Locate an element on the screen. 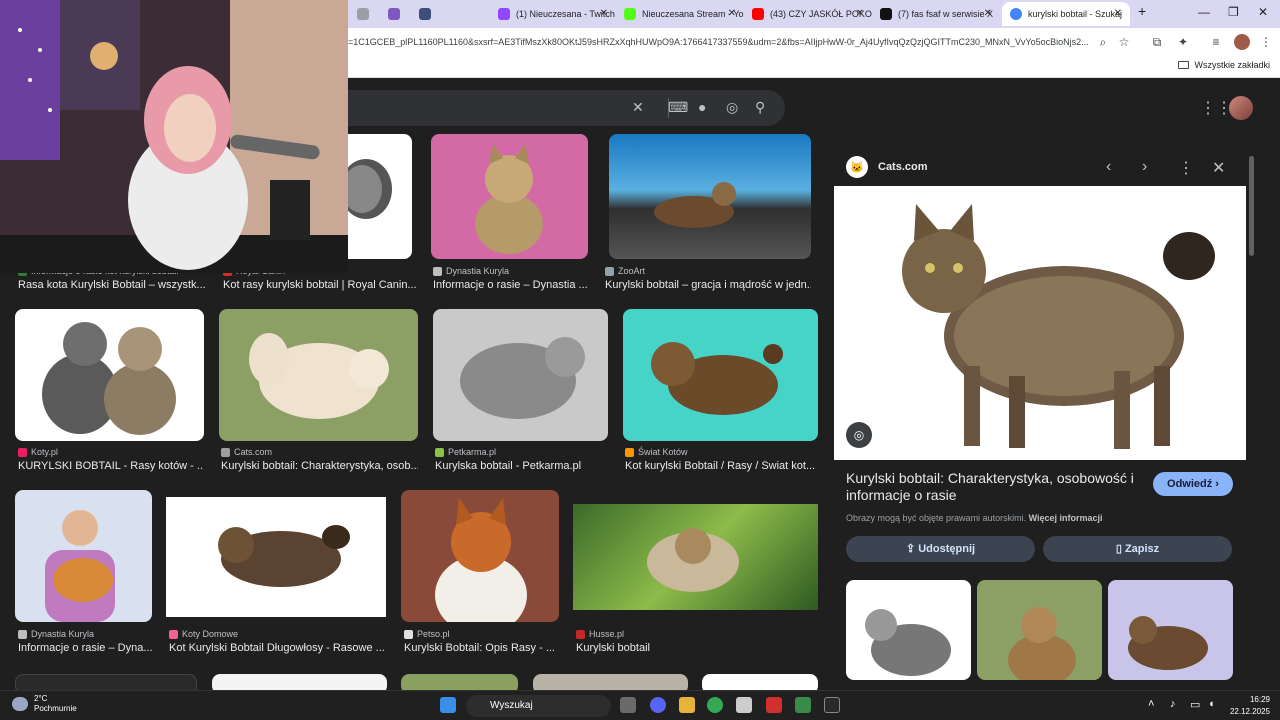 The image size is (1280, 720). search-icon: ⚲ is located at coordinates (760, 107).